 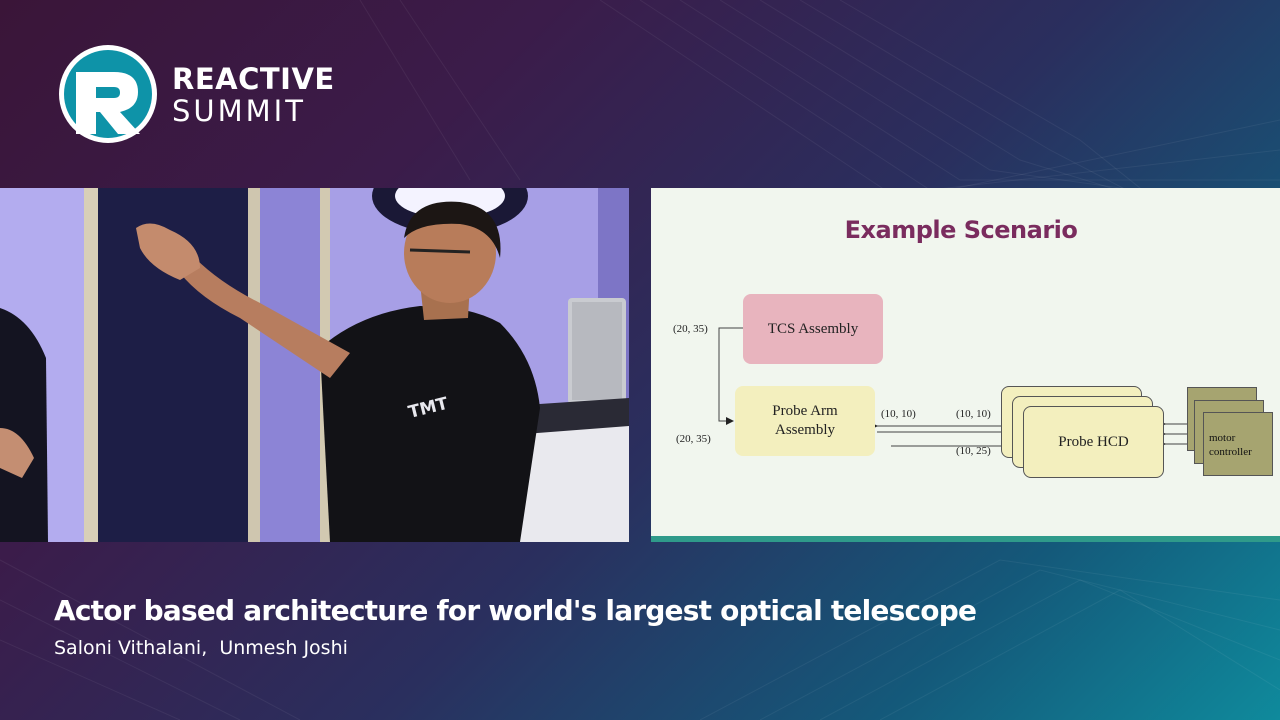 I want to click on reactive-summit-logo: REACTIVE SUMMIT, so click(x=206, y=94).